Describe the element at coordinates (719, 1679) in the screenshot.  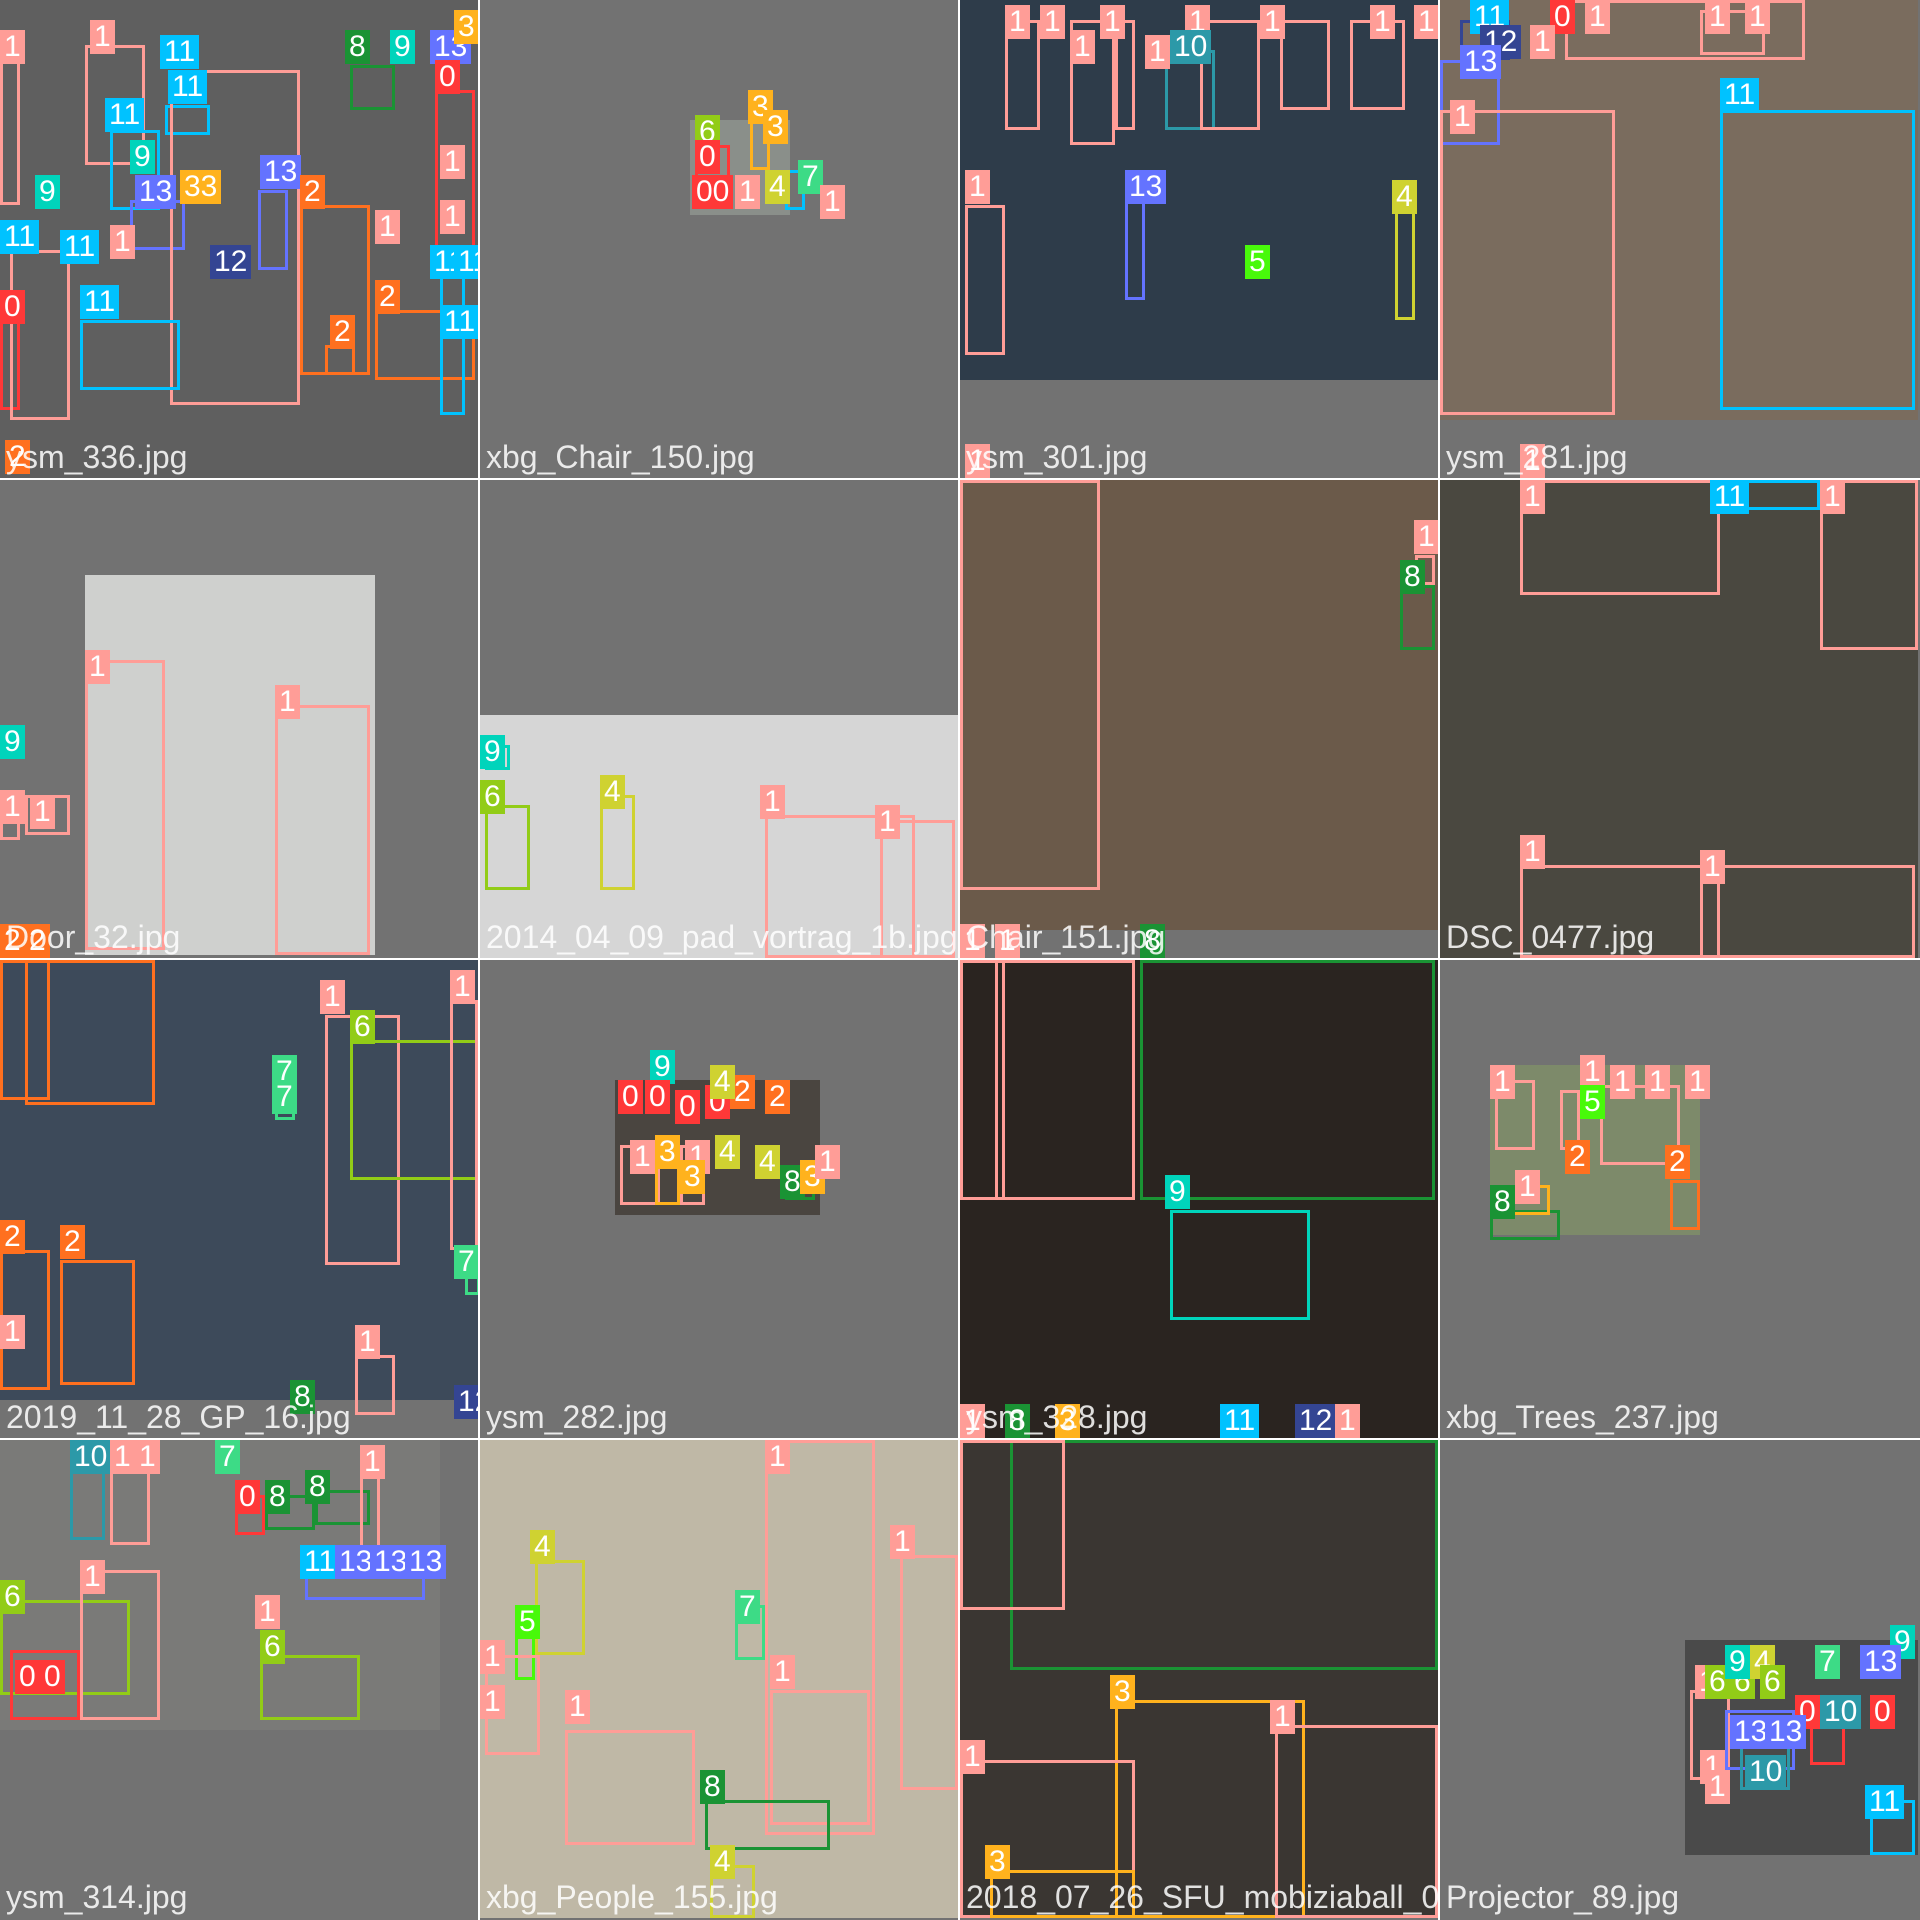
I see `mosaic-tile: 1 4 1 7 5 1 1 1 1 8 4 xbg_People_155.jpg` at that location.